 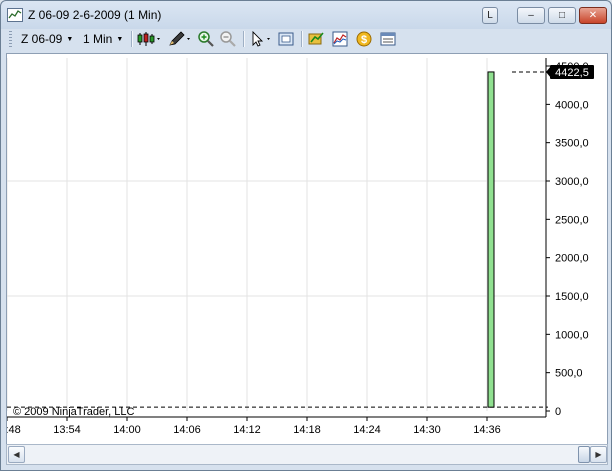 What do you see at coordinates (228, 39) in the screenshot?
I see `zoom-out-icon` at bounding box center [228, 39].